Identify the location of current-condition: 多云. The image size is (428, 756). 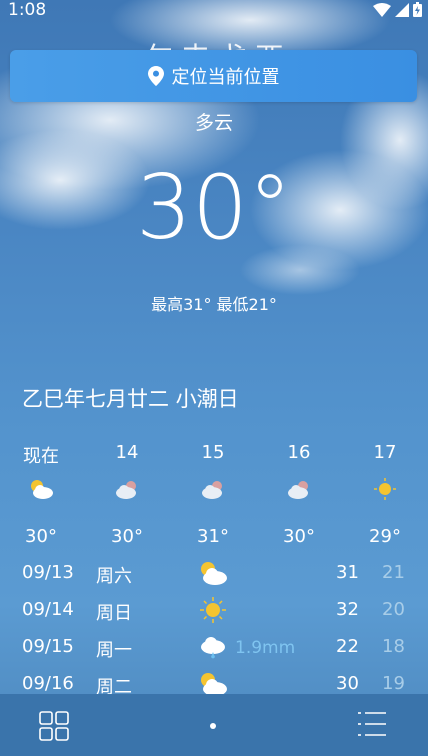
(213, 123).